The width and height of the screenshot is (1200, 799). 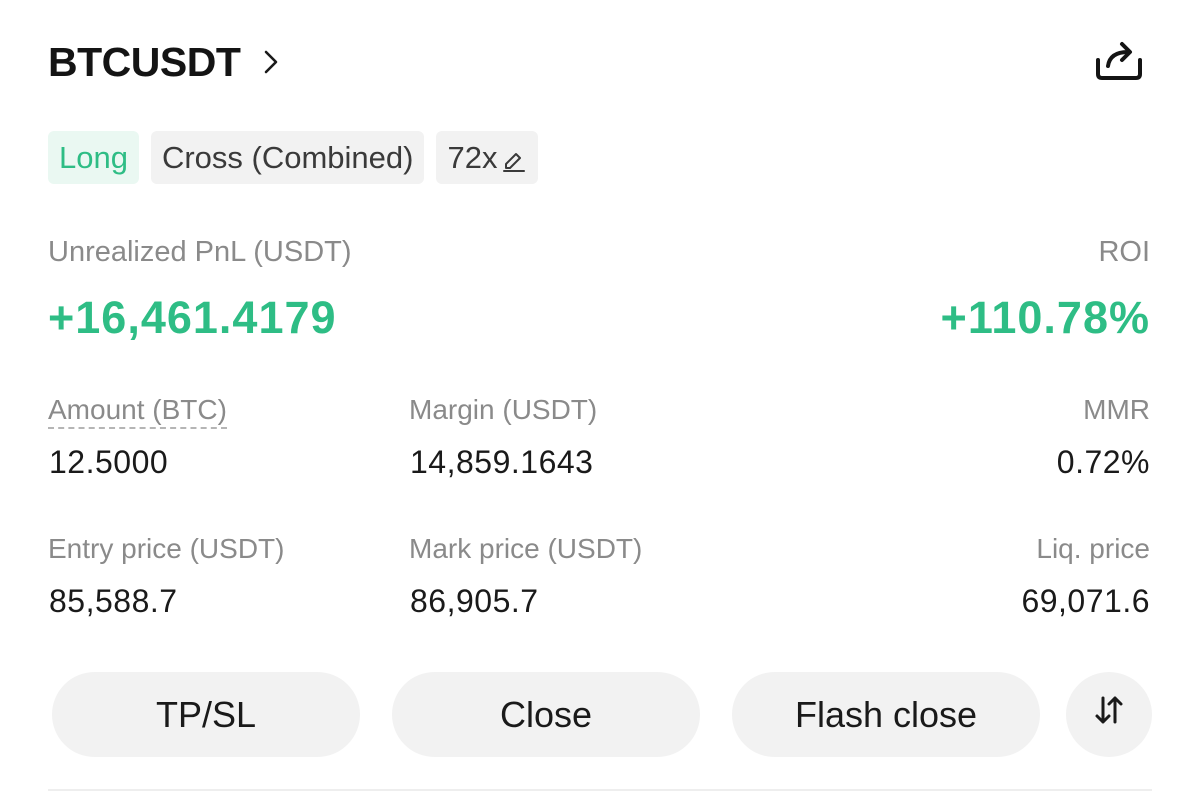 What do you see at coordinates (192, 317) in the screenshot?
I see `unrealized-pnl-value: +16,461.4179` at bounding box center [192, 317].